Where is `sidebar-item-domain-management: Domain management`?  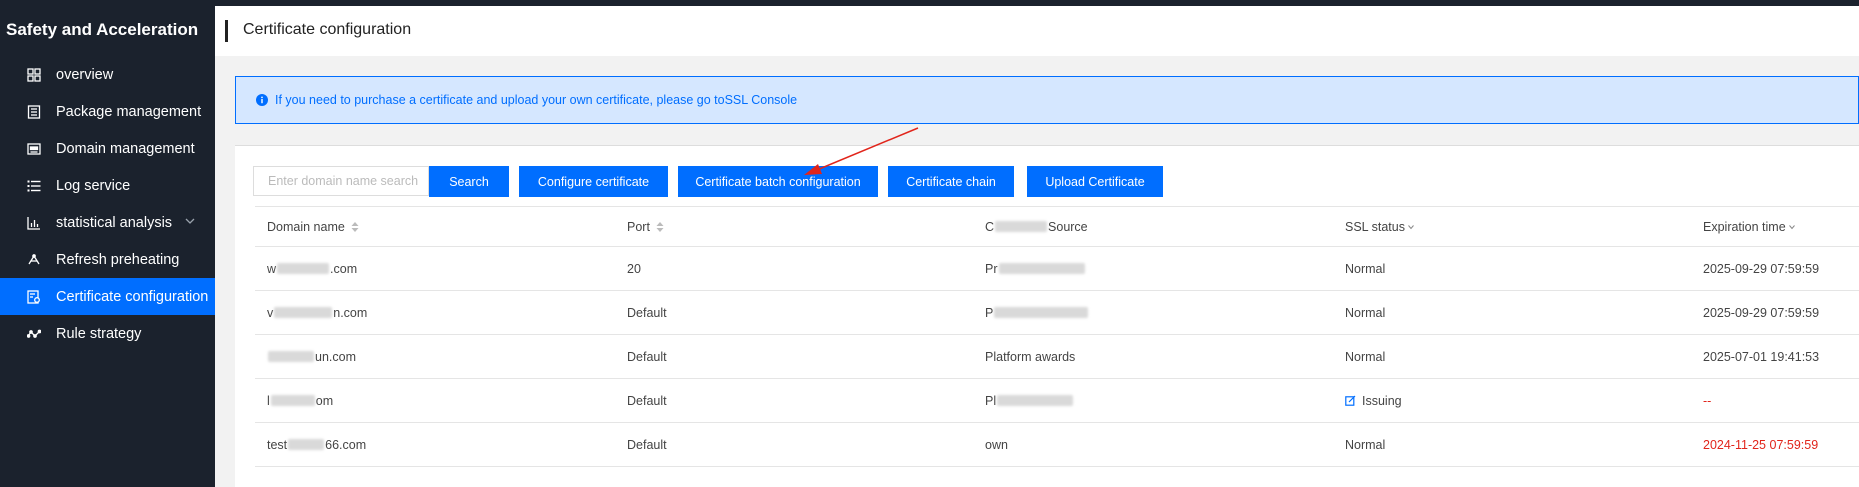
sidebar-item-domain-management: Domain management is located at coordinates (107, 148).